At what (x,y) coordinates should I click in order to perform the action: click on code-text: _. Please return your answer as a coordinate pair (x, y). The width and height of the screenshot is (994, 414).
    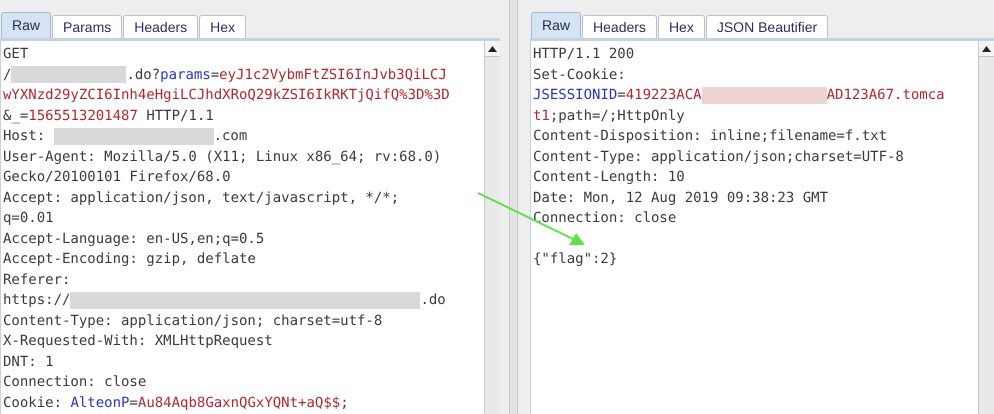
    Looking at the image, I should click on (15, 116).